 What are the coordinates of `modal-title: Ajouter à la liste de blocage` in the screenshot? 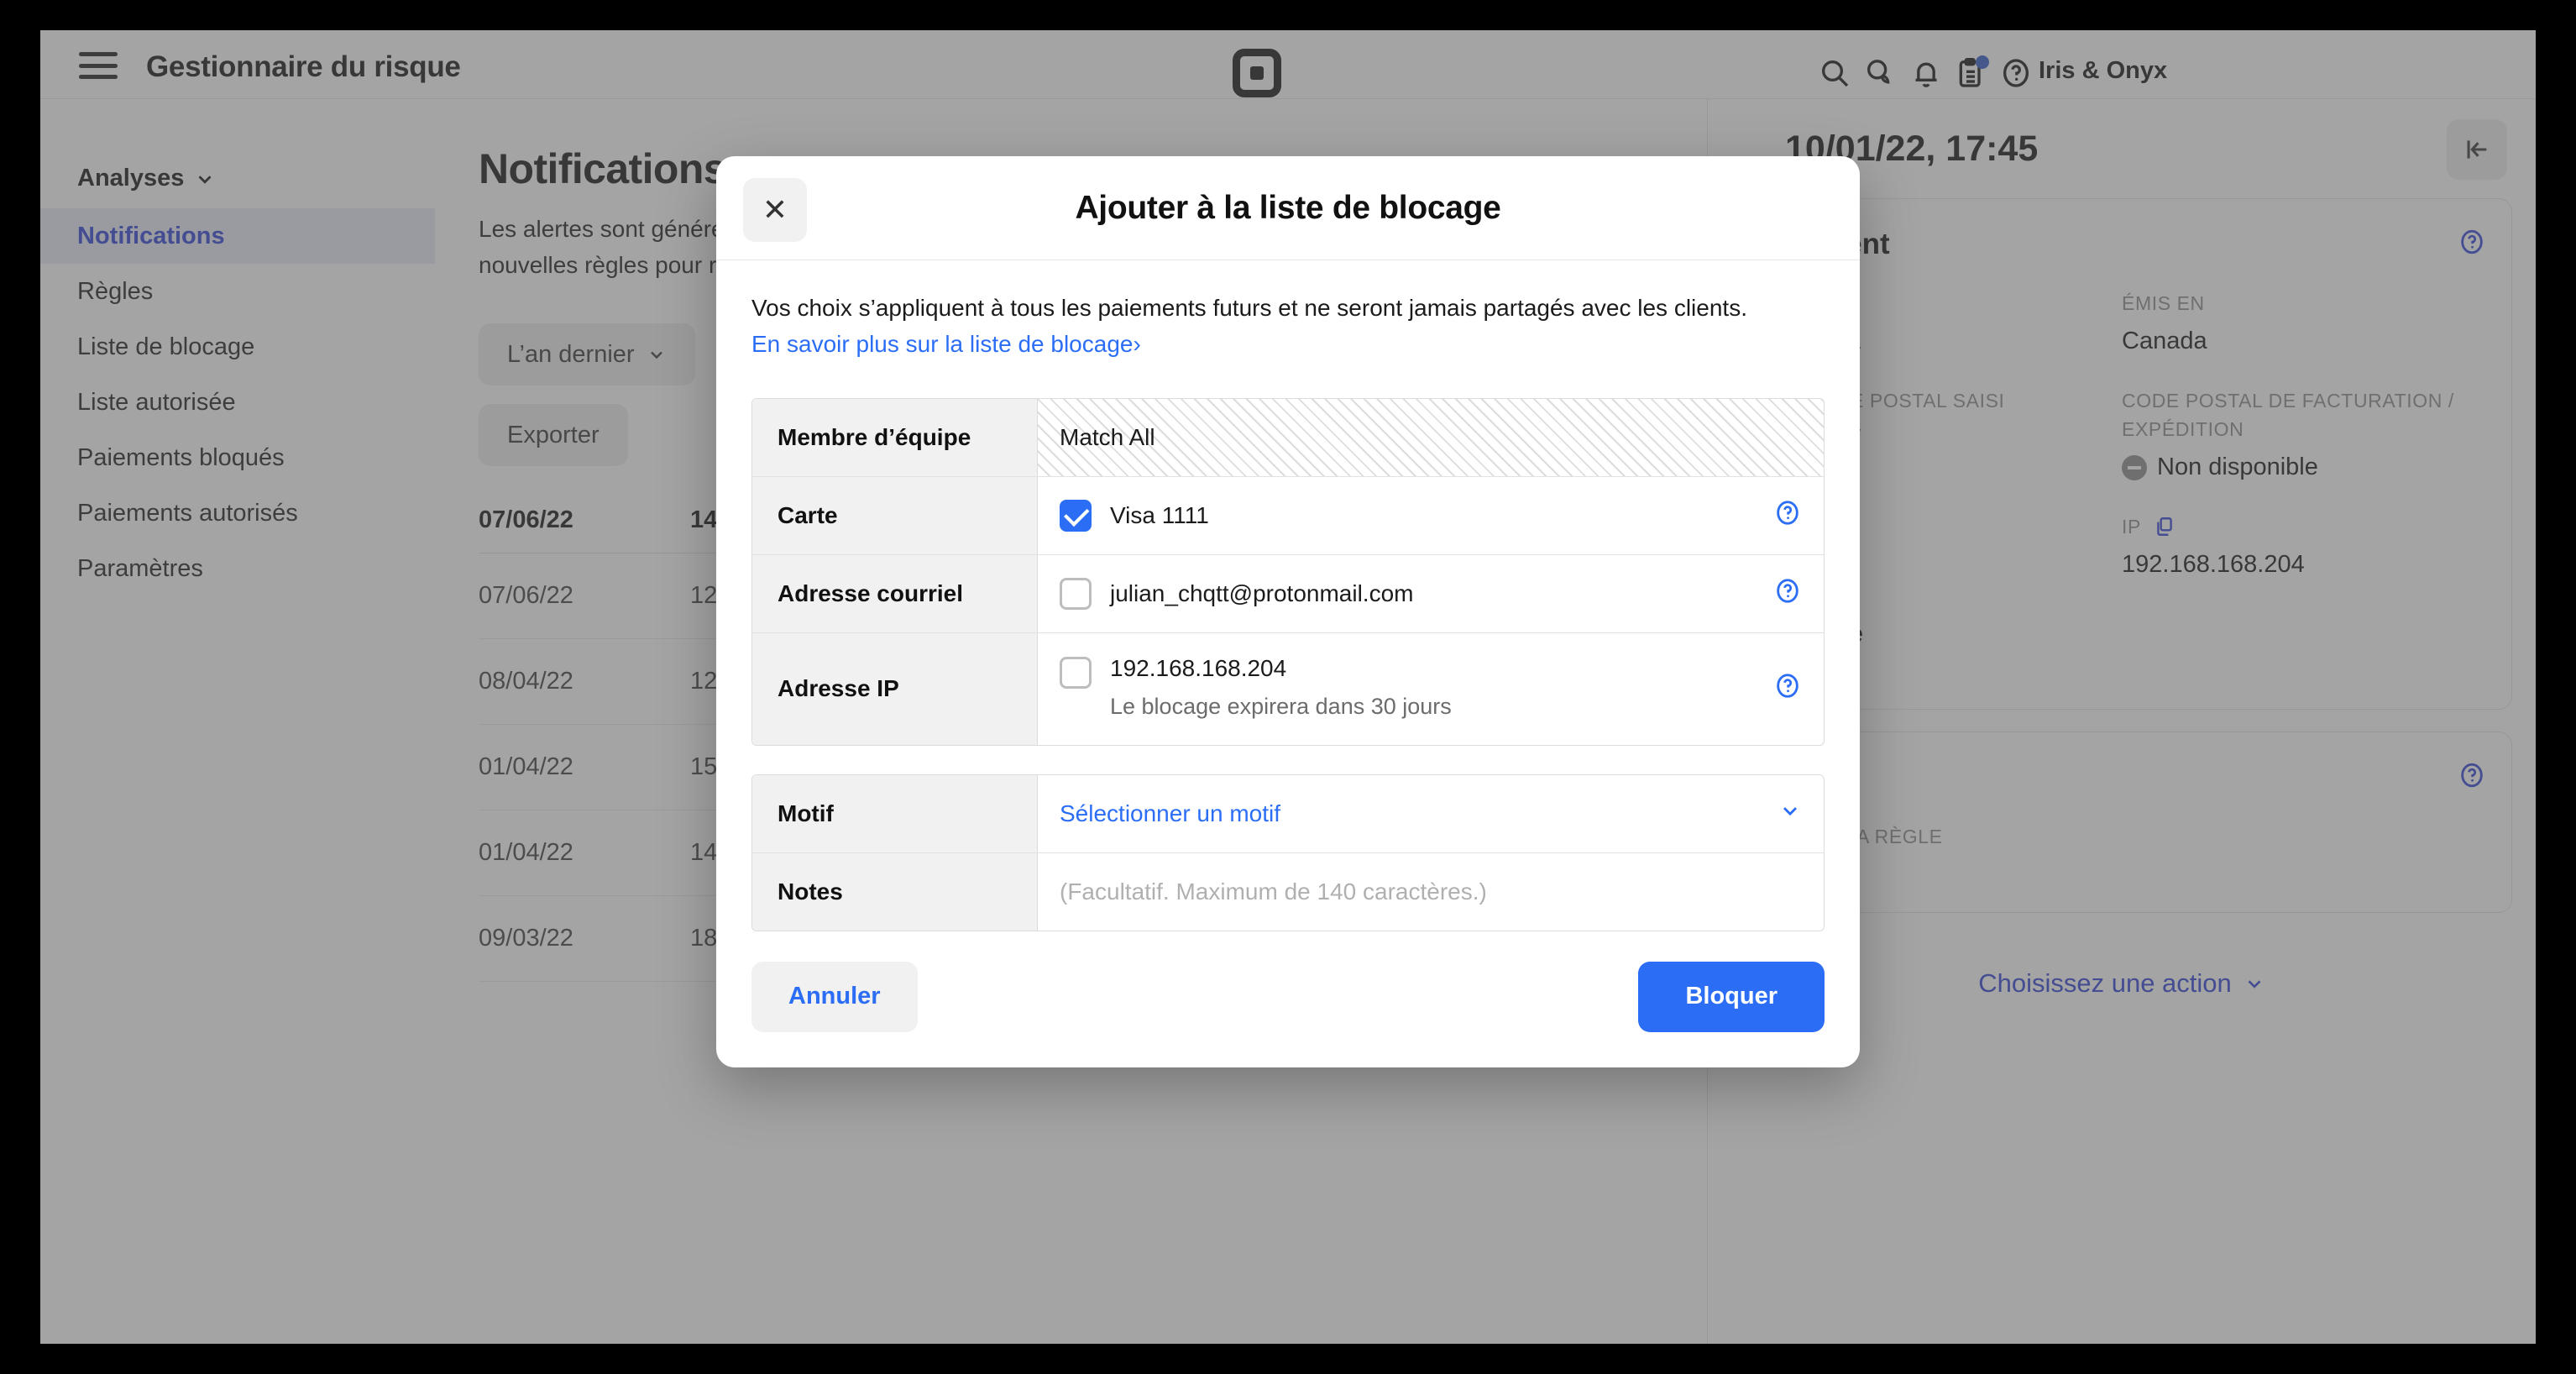 It's located at (1288, 207).